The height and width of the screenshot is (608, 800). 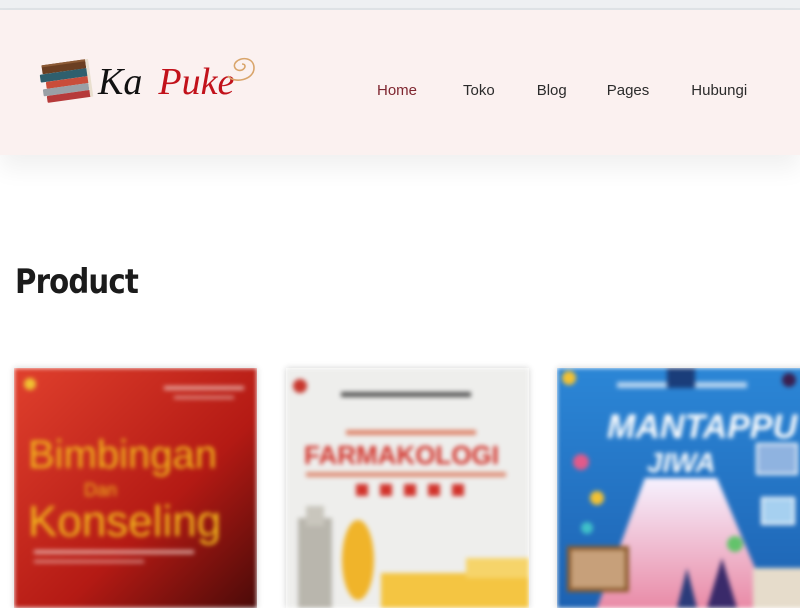 What do you see at coordinates (397, 90) in the screenshot?
I see `nav-home: Home` at bounding box center [397, 90].